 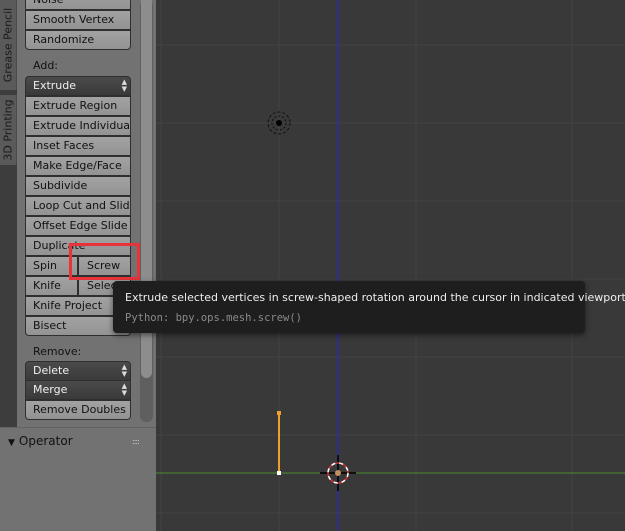 What do you see at coordinates (78, 371) in the screenshot?
I see `delete-dropdown: Delete ▲ ▼` at bounding box center [78, 371].